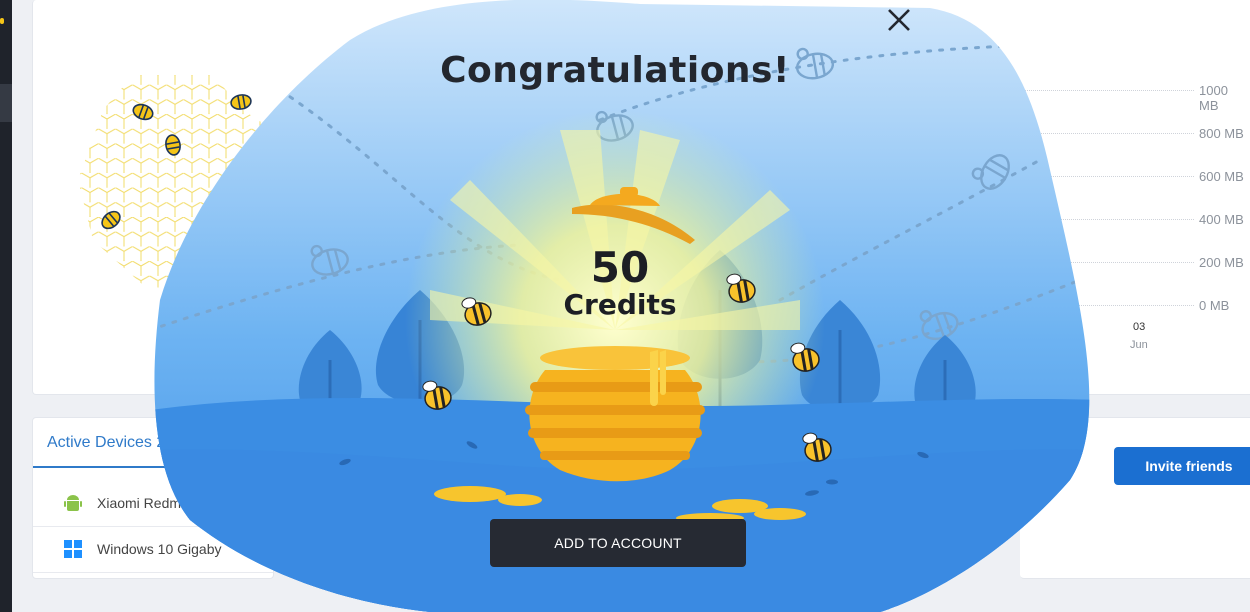 The image size is (1250, 612). I want to click on close-icon, so click(899, 20).